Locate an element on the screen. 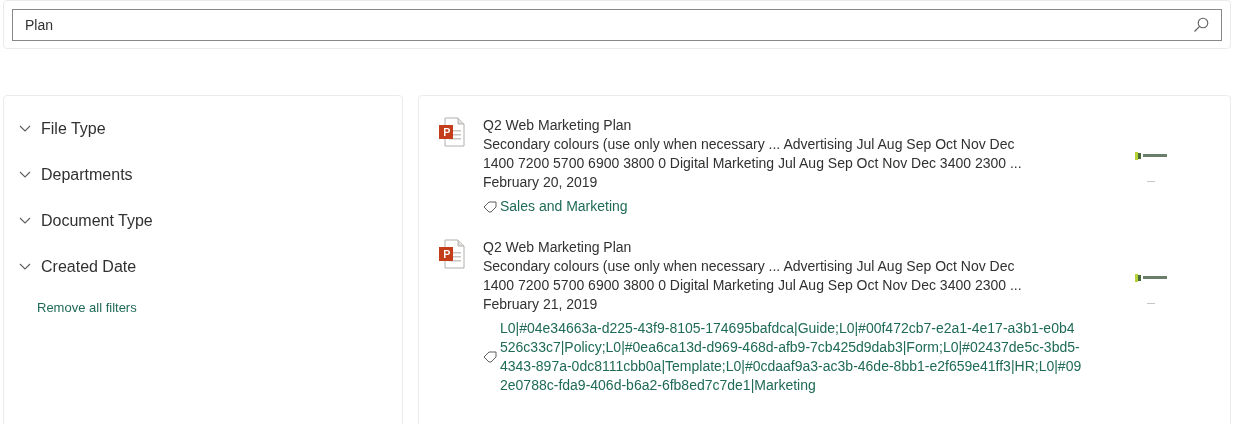 The width and height of the screenshot is (1255, 424). search-query: Plan is located at coordinates (40, 25).